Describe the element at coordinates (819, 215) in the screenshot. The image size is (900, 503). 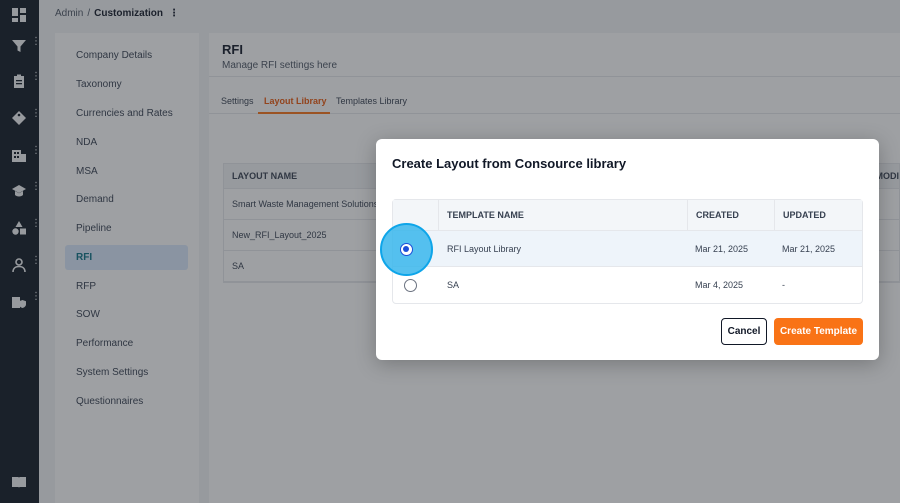
I see `column-updated: UPDATED` at that location.